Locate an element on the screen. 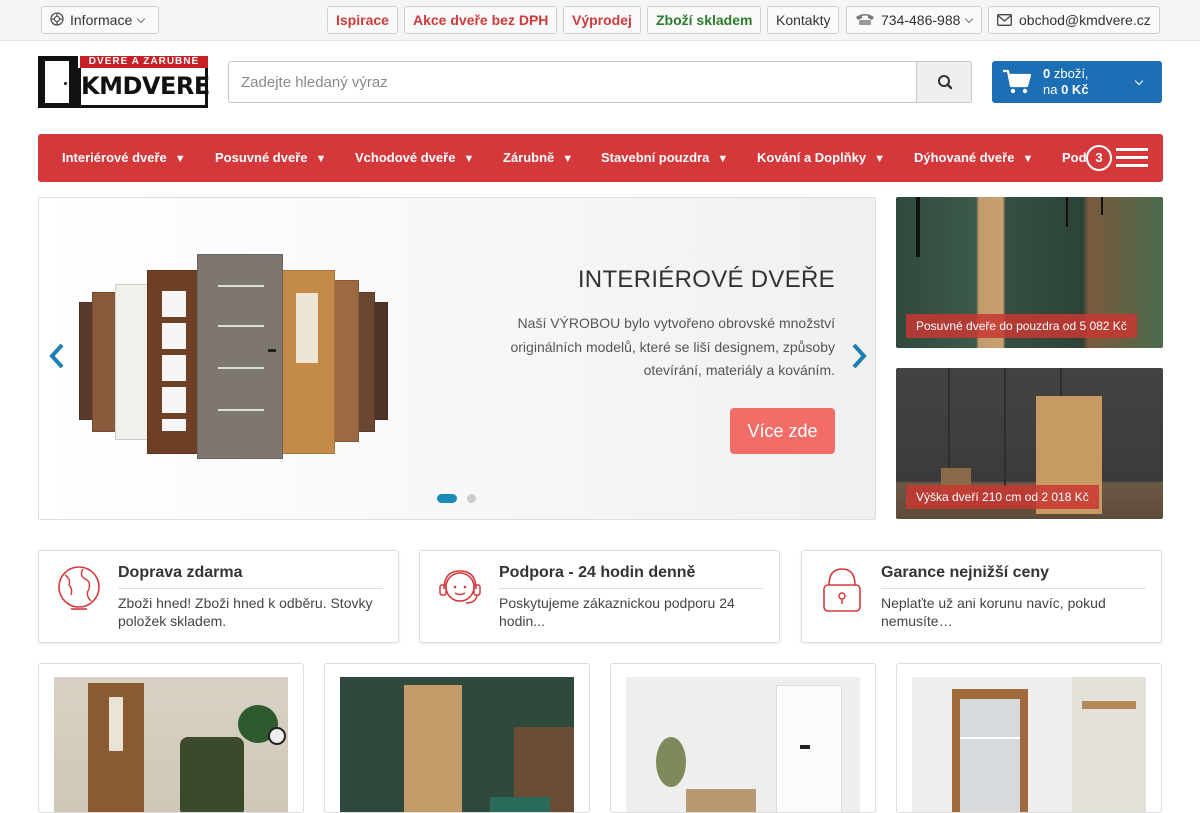 The height and width of the screenshot is (813, 1200). hamburger-menu-icon is located at coordinates (1132, 158).